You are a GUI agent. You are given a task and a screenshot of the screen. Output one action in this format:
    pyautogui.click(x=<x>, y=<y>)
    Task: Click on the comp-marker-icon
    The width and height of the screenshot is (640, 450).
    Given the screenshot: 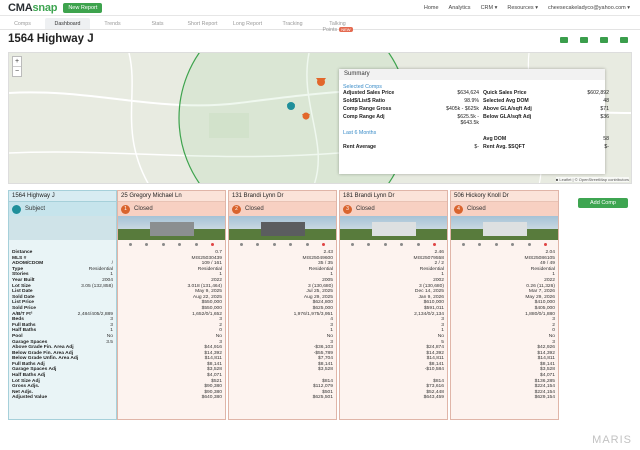 What is the action you would take?
    pyautogui.click(x=321, y=82)
    